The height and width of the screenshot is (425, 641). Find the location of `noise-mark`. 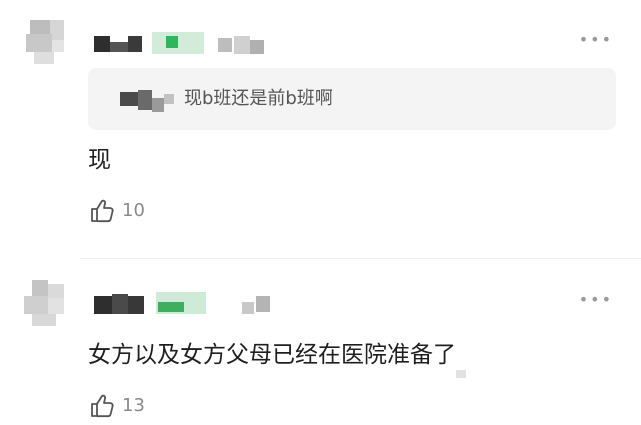

noise-mark is located at coordinates (461, 374).